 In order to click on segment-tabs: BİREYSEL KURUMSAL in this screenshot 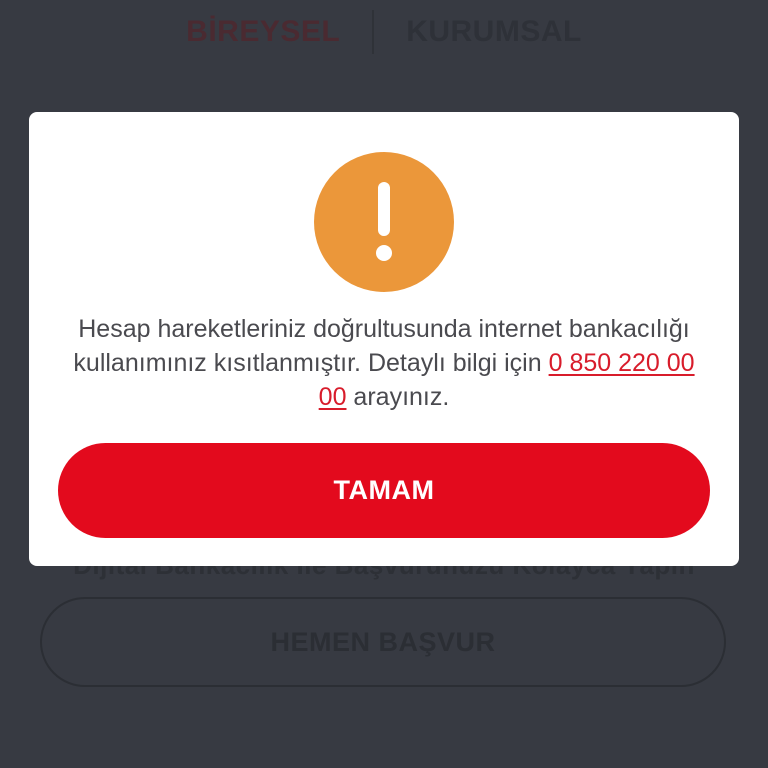, I will do `click(384, 32)`.